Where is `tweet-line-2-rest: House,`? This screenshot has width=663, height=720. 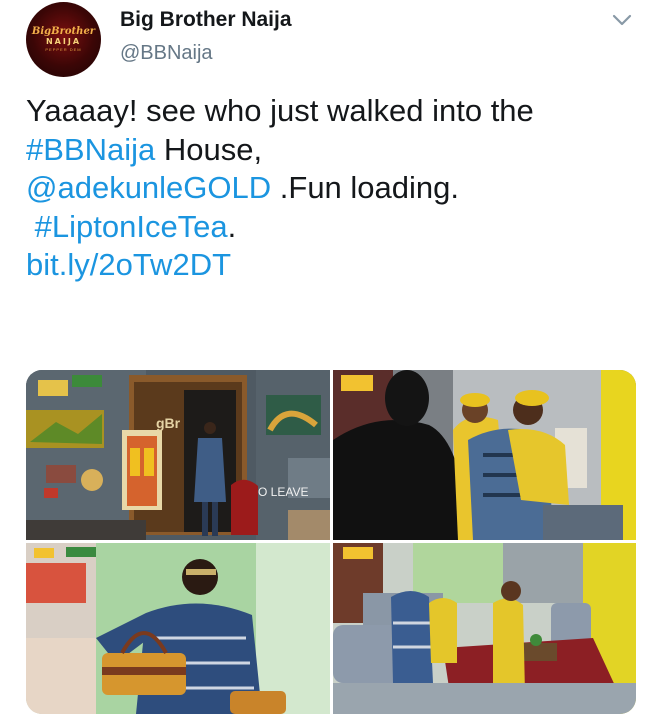 tweet-line-2-rest: House, is located at coordinates (209, 149).